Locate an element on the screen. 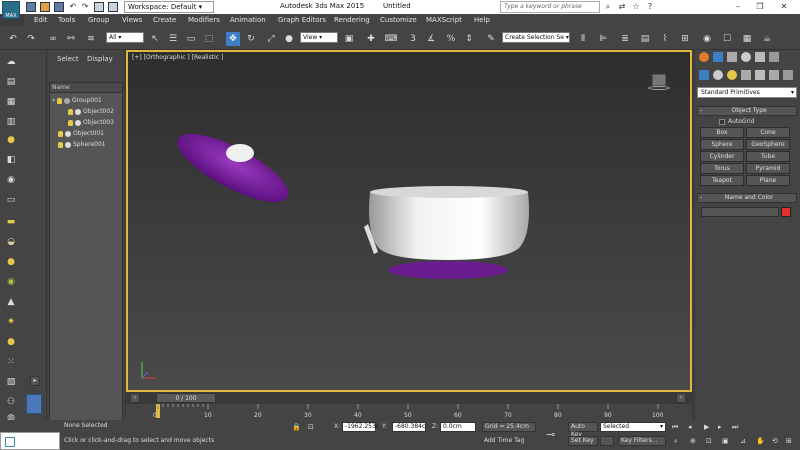 This screenshot has width=800, height=450. named-selection-dropdown: Create Selection Se ▾ is located at coordinates (536, 37).